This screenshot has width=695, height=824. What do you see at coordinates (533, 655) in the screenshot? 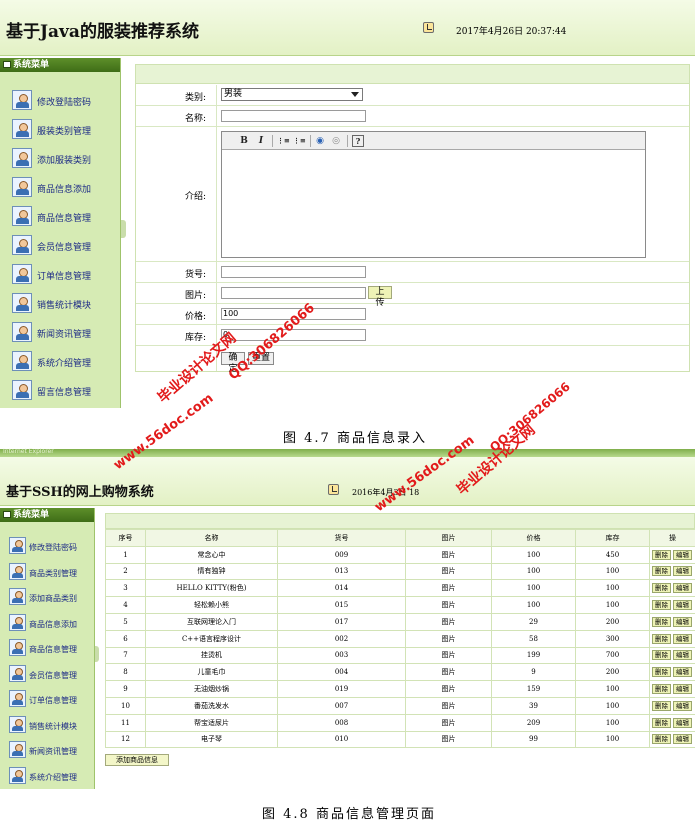
I see `table-cell: 199` at bounding box center [533, 655].